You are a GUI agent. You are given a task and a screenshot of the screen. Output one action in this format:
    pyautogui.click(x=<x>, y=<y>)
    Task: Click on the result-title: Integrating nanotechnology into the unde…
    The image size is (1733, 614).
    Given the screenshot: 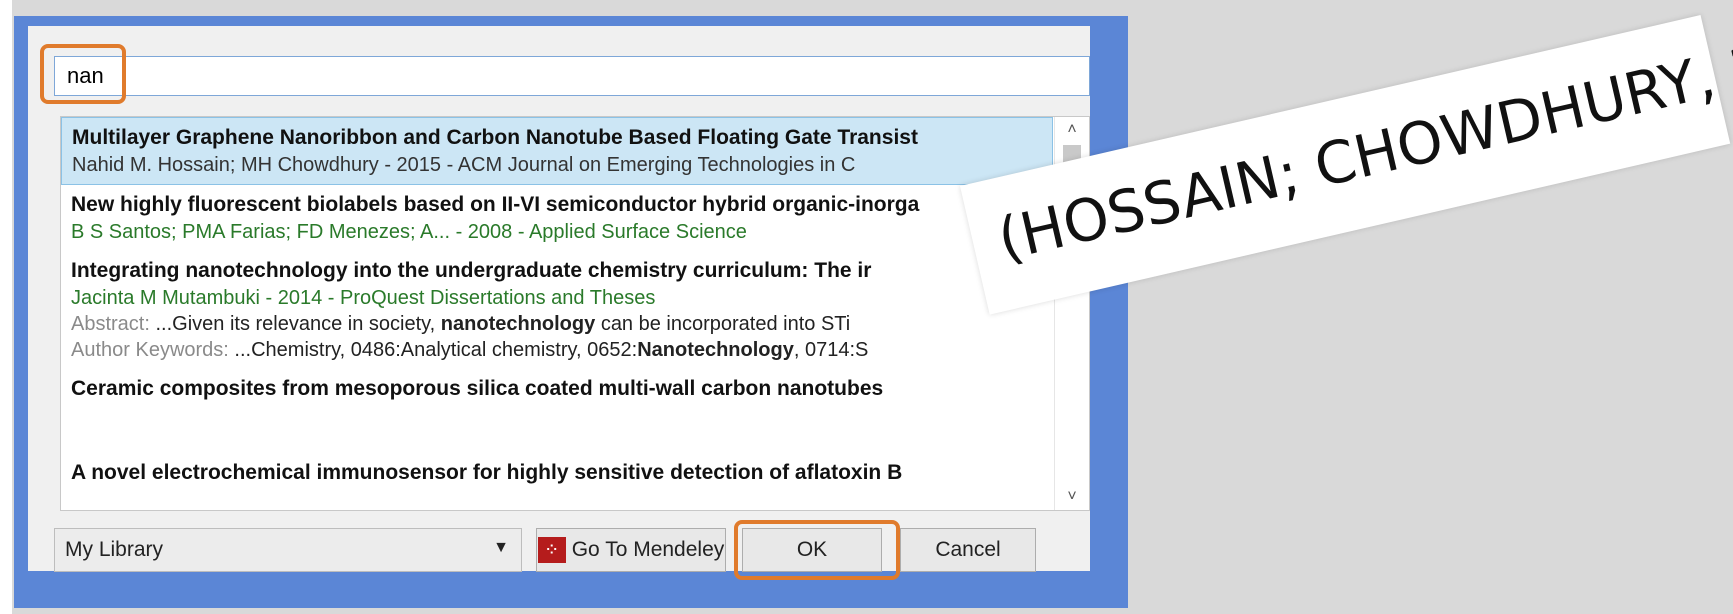 What is the action you would take?
    pyautogui.click(x=471, y=270)
    